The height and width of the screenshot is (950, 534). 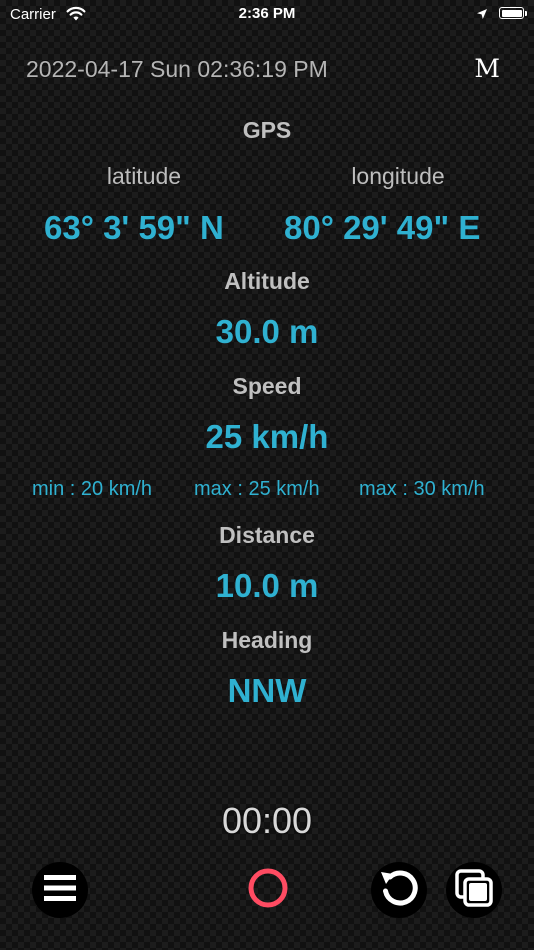 I want to click on distance-value: 10.0 m, so click(x=267, y=585).